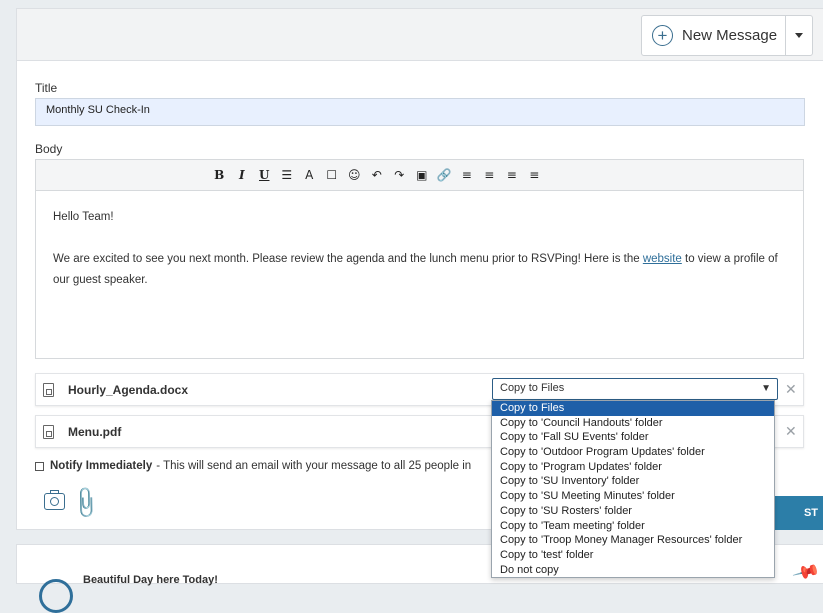 The width and height of the screenshot is (823, 613). Describe the element at coordinates (534, 175) in the screenshot. I see `justify-button: ≡` at that location.